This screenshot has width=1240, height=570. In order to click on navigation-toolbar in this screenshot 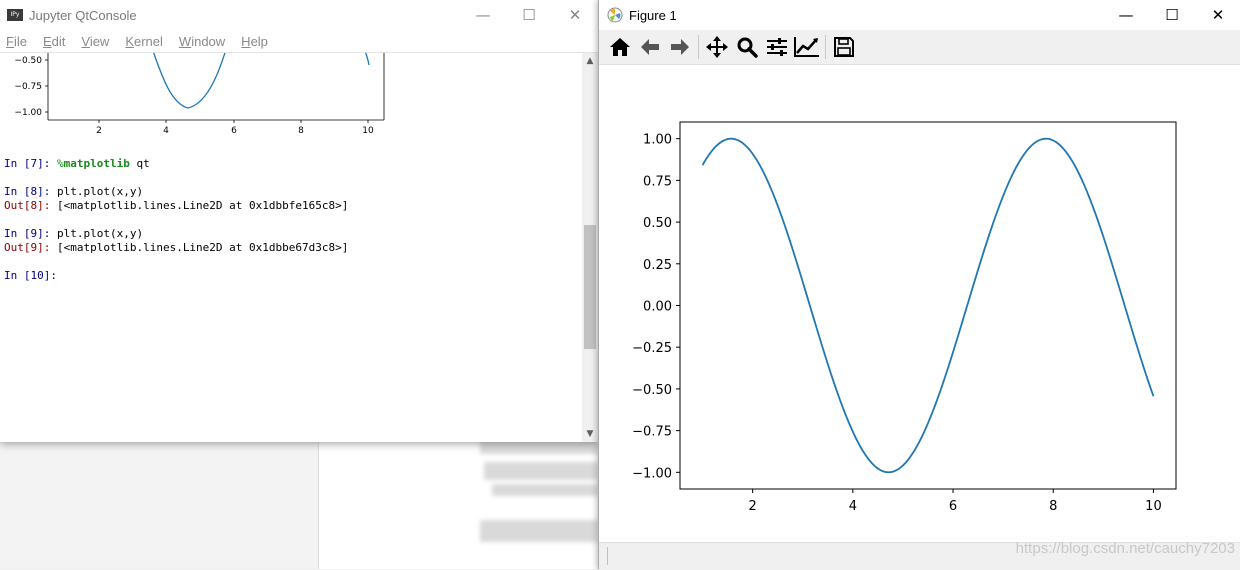, I will do `click(919, 47)`.